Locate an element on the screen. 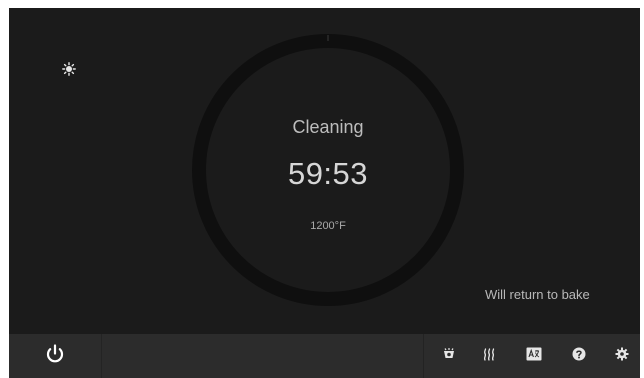 This screenshot has width=644, height=378. bar-divider is located at coordinates (423, 356).